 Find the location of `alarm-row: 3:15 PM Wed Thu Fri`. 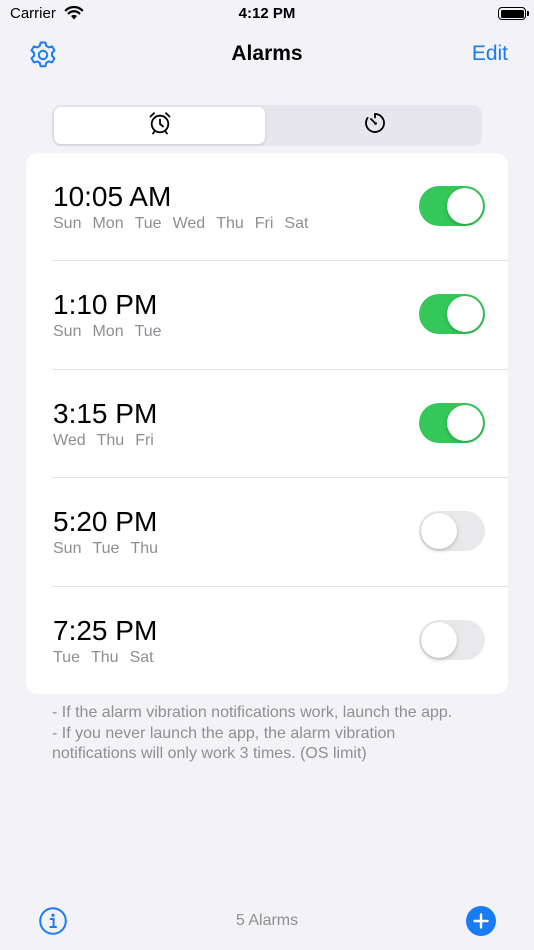

alarm-row: 3:15 PM Wed Thu Fri is located at coordinates (267, 424).